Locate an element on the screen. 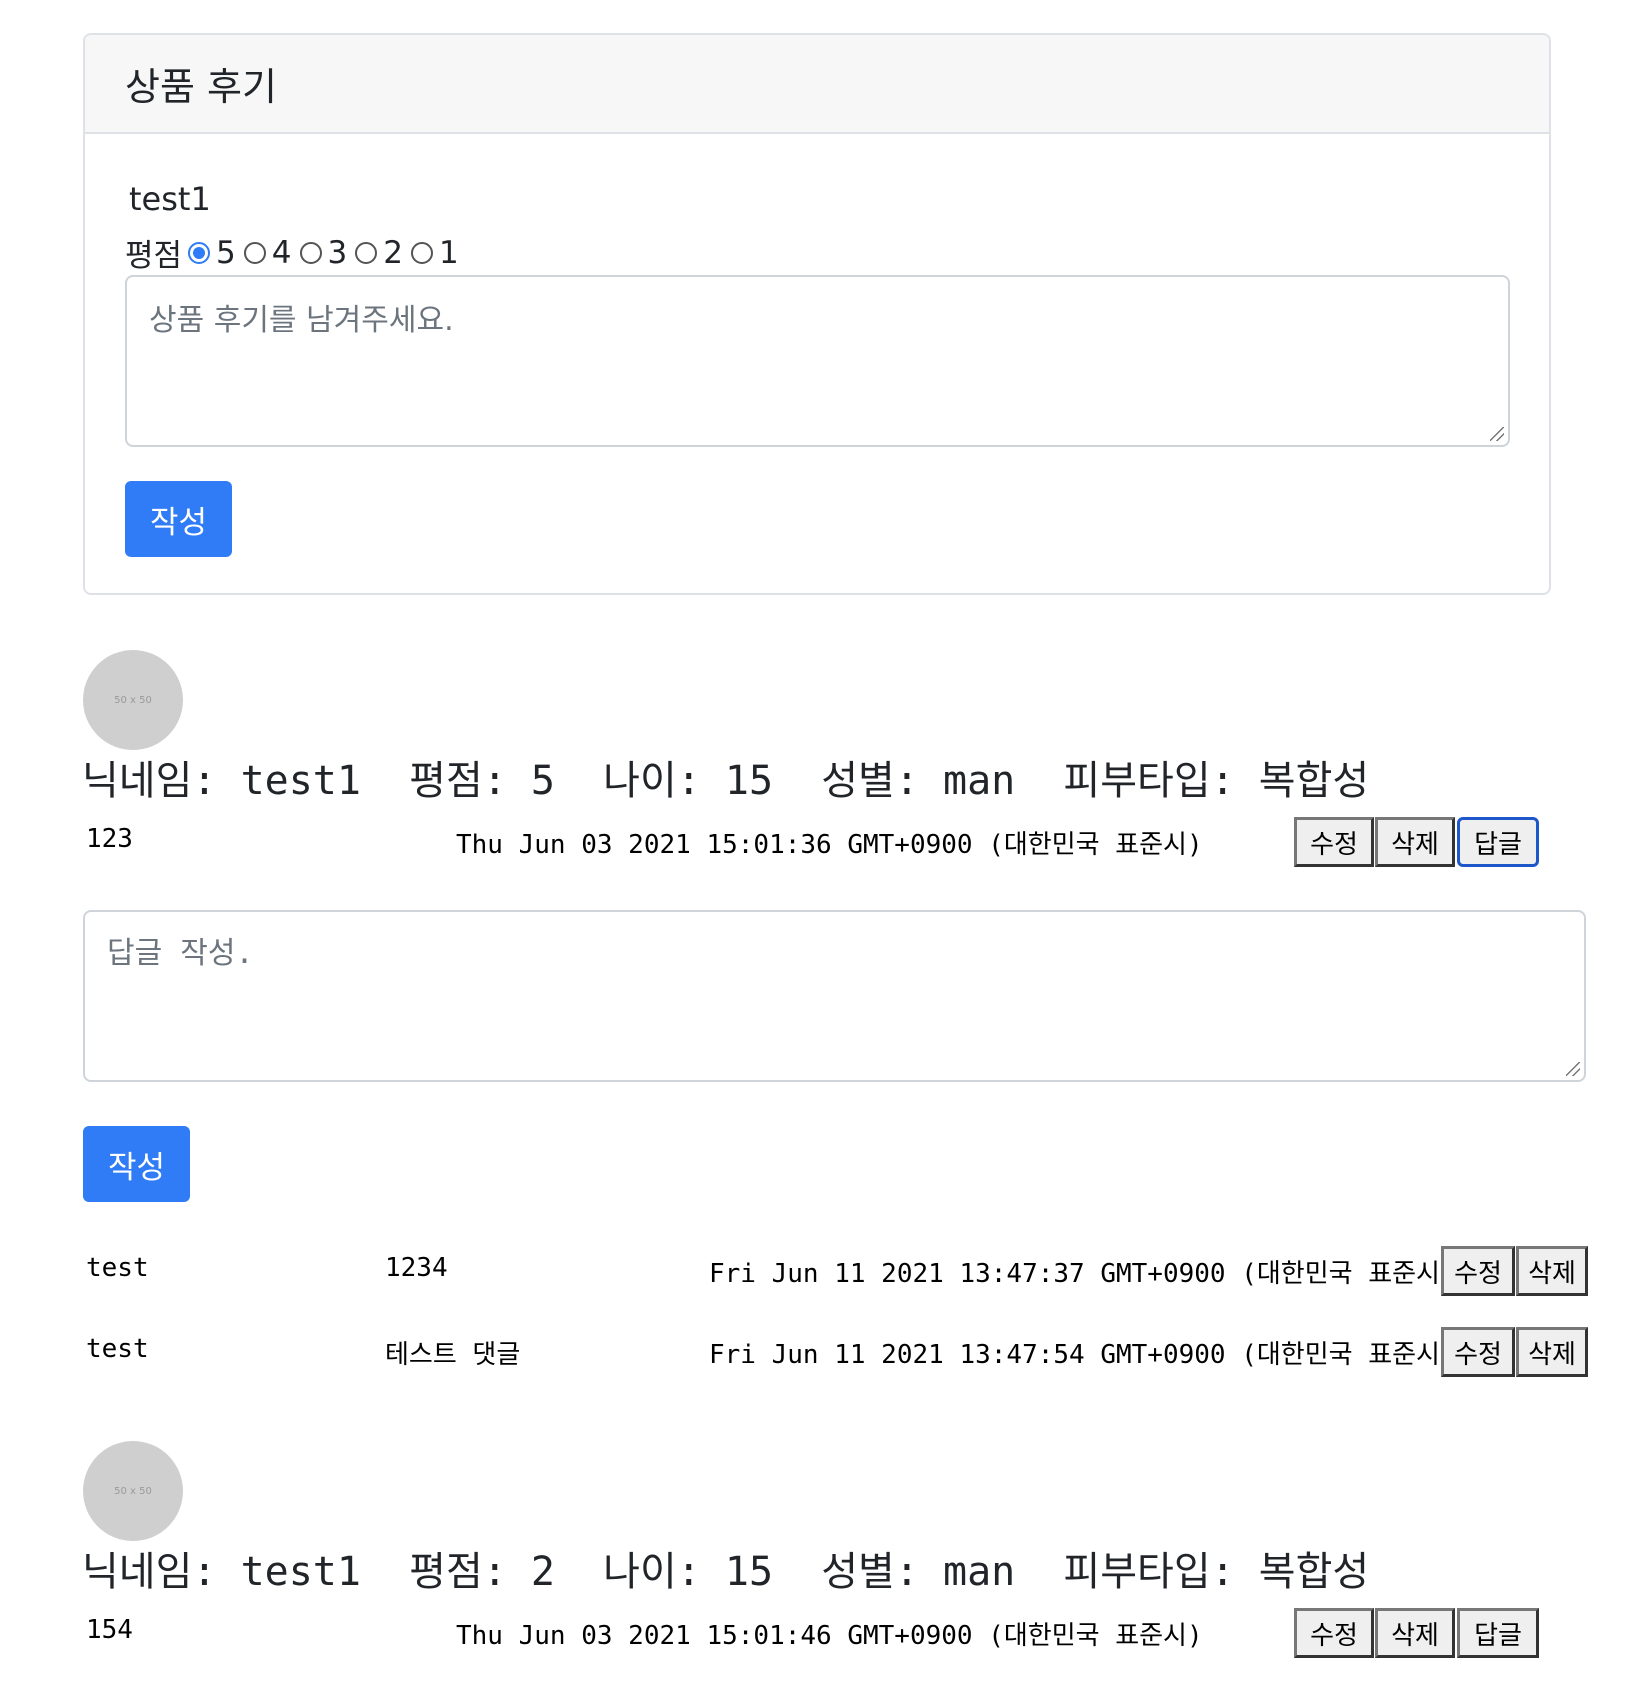  review-textarea: 상품 후기를 남겨주세요. is located at coordinates (817, 361).